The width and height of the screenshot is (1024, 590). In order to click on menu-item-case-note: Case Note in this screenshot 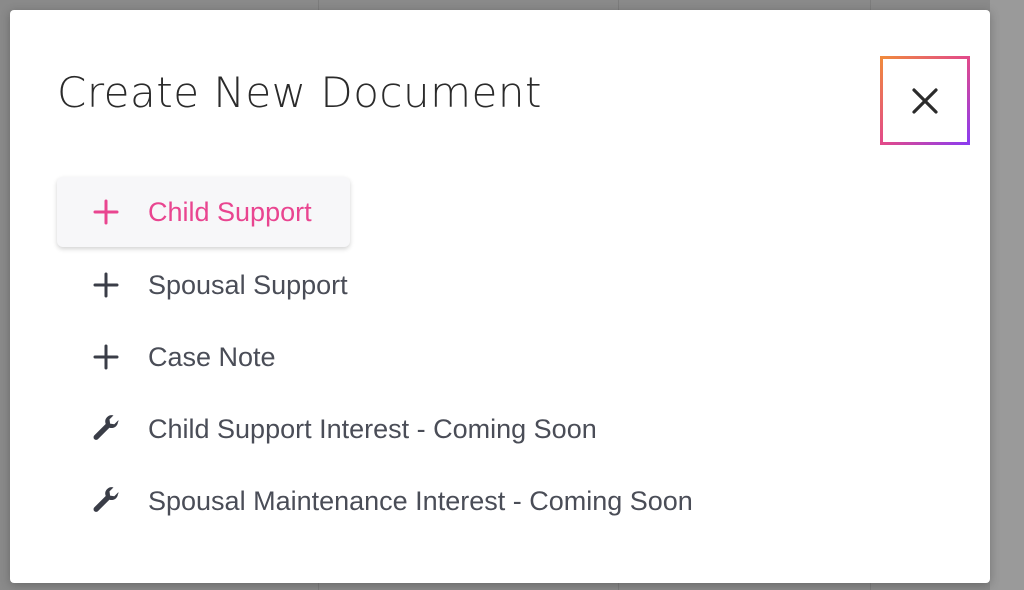, I will do `click(447, 357)`.